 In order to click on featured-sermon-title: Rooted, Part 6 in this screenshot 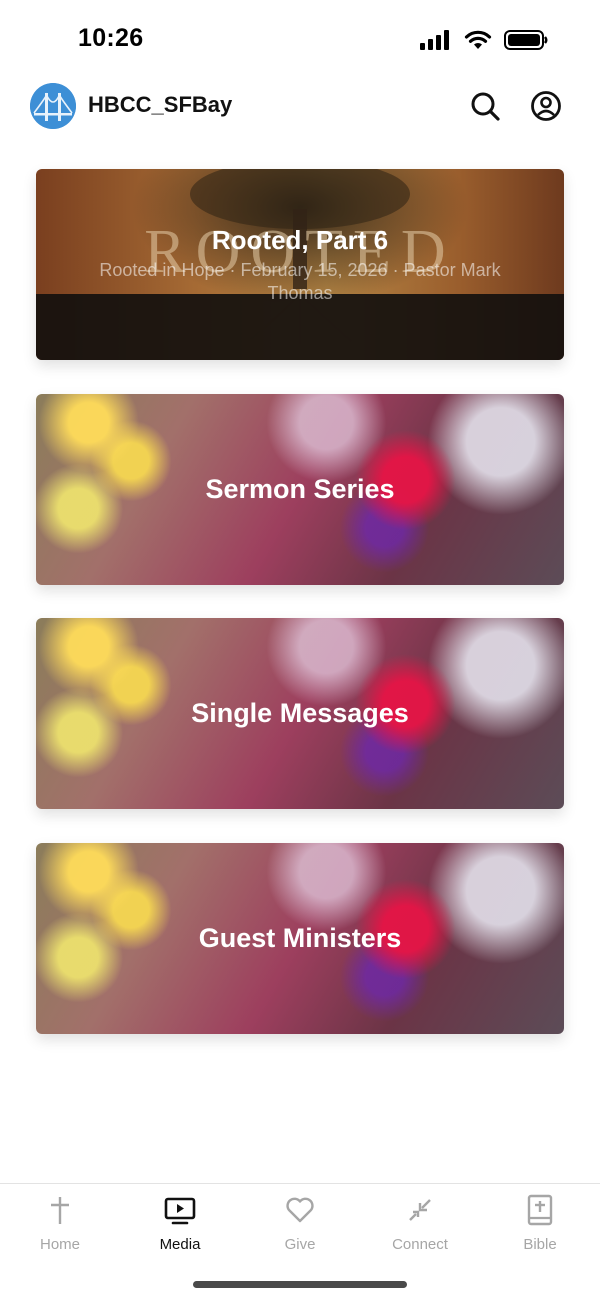, I will do `click(300, 240)`.